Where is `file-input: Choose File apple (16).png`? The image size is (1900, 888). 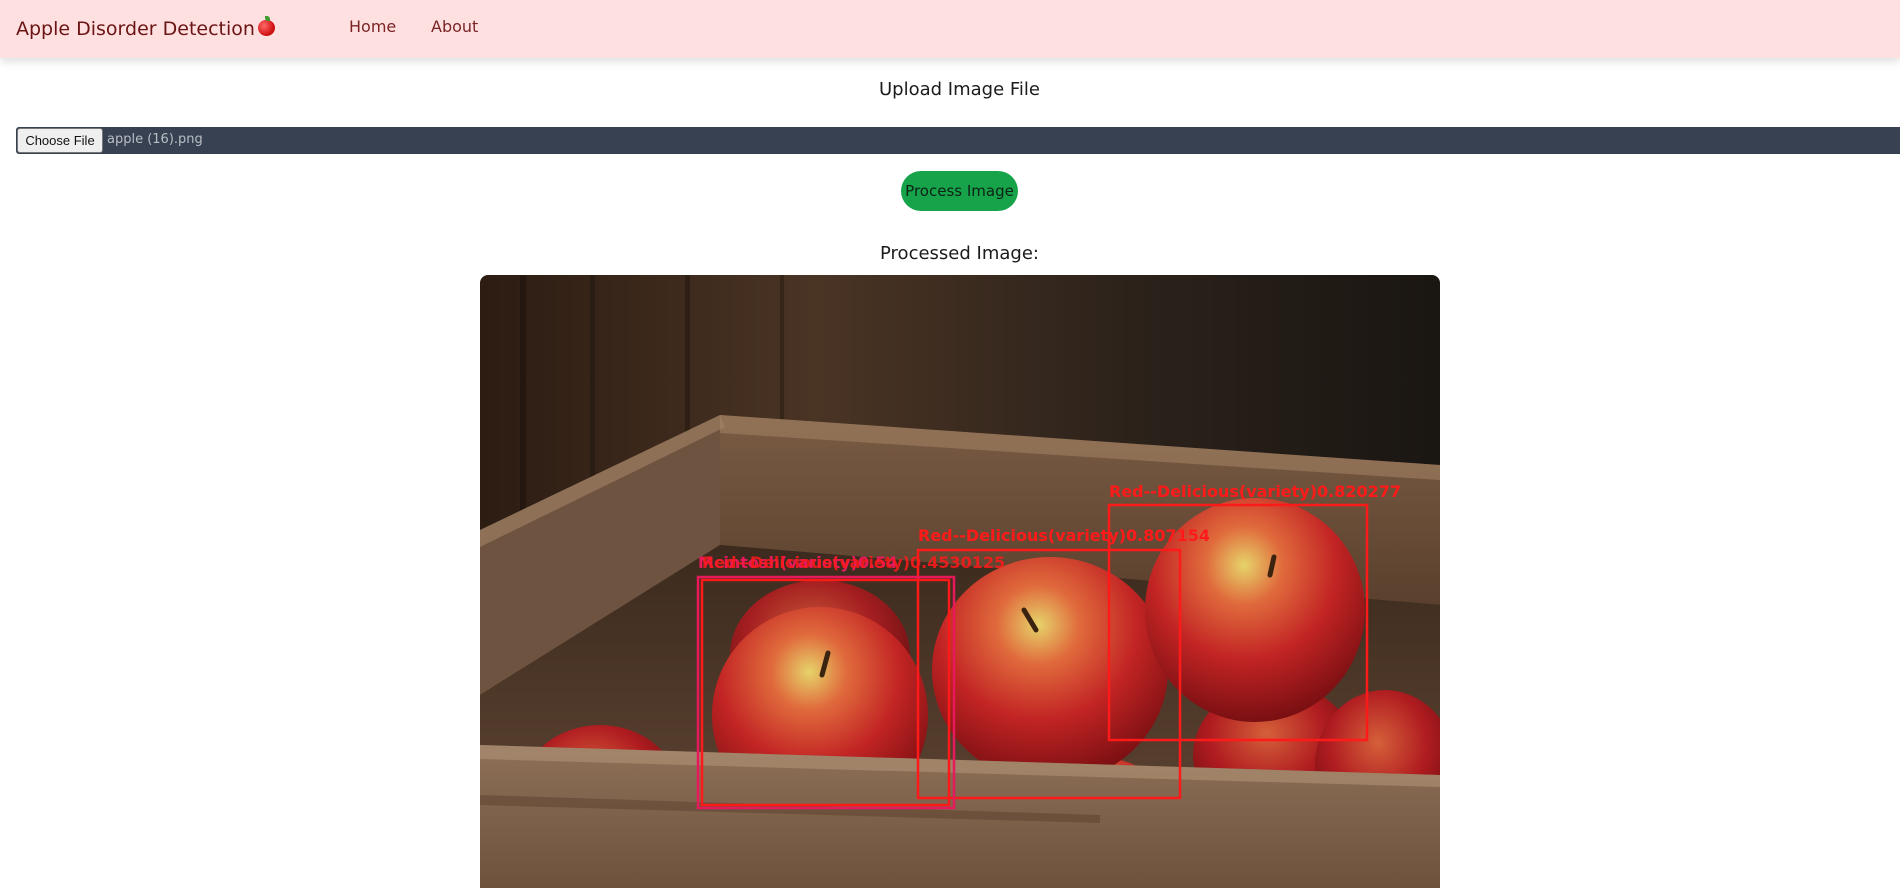 file-input: Choose File apple (16).png is located at coordinates (958, 140).